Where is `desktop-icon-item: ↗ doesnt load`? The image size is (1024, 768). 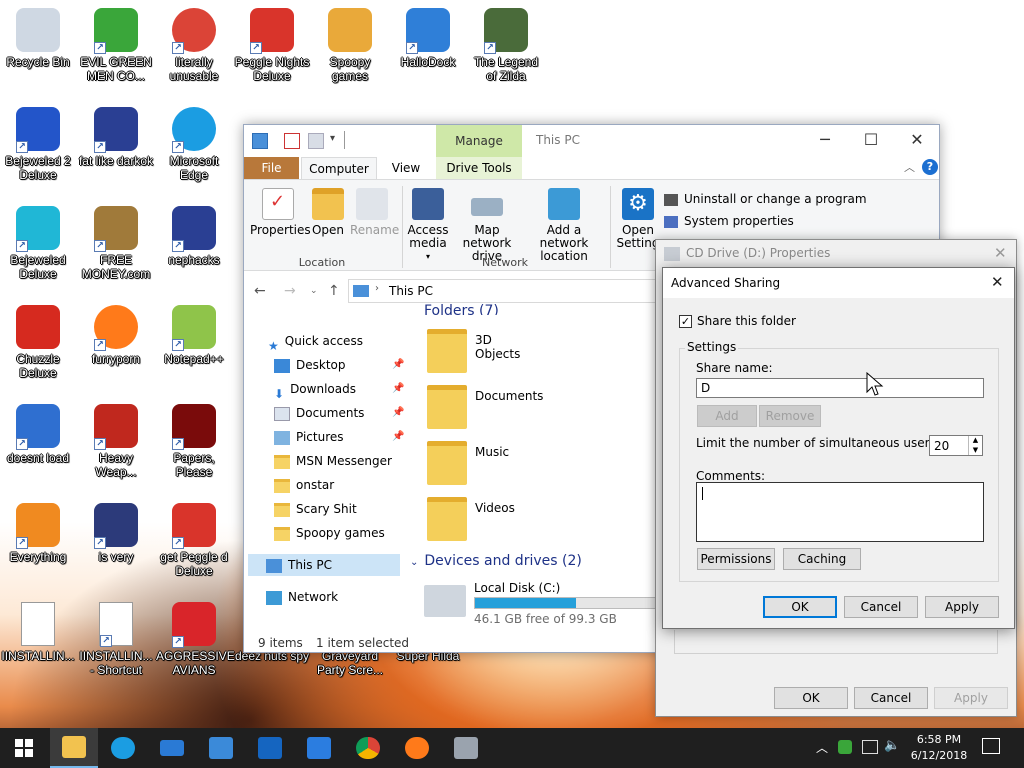
desktop-icon-item: ↗ doesnt load is located at coordinates (38, 434).